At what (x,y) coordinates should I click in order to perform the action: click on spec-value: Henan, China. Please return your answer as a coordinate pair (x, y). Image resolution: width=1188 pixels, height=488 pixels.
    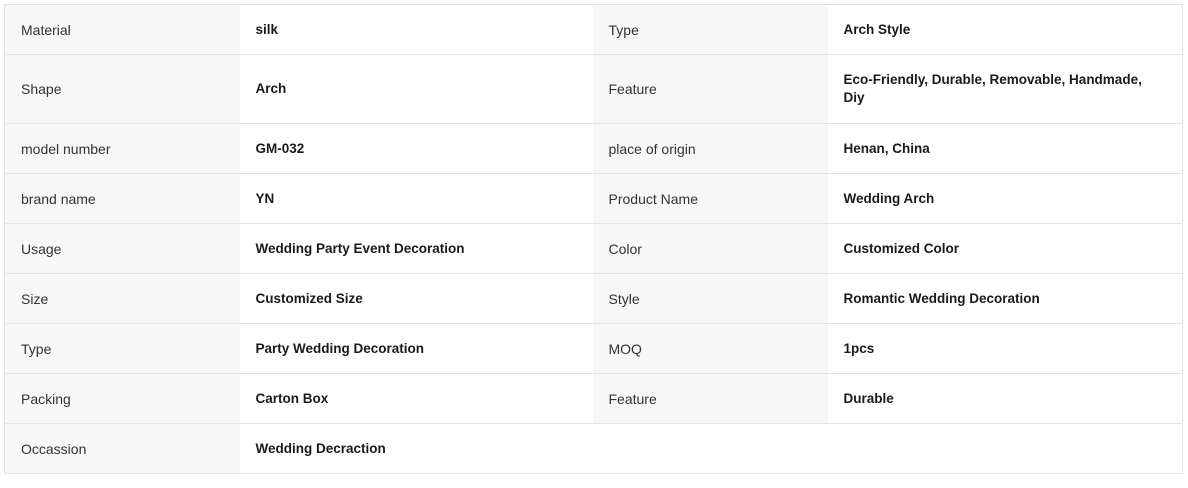
    Looking at the image, I should click on (1005, 148).